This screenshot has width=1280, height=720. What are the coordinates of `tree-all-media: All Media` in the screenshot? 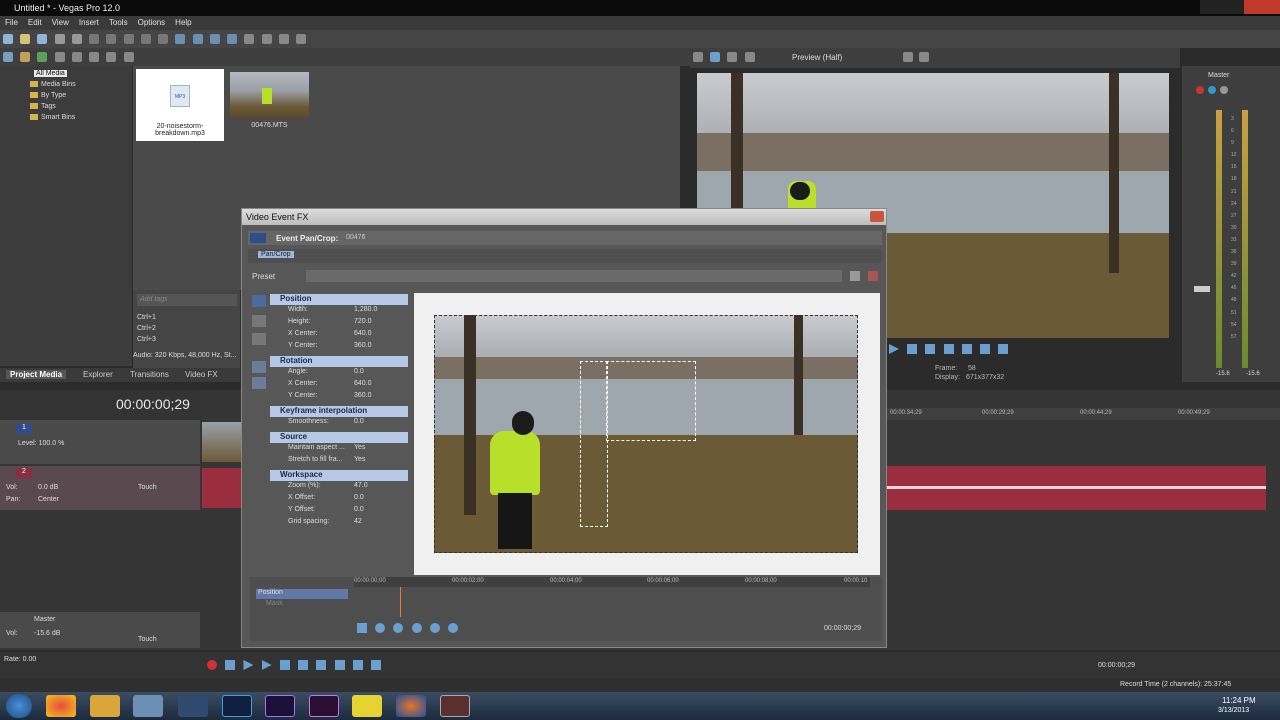 It's located at (50, 73).